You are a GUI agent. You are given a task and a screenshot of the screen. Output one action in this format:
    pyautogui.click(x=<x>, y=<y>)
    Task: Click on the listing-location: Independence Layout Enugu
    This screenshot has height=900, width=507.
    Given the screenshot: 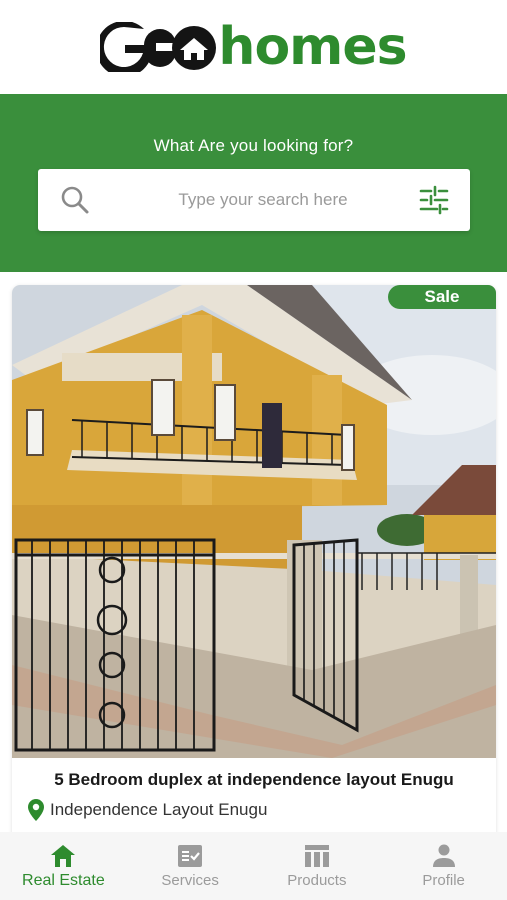 What is the action you would take?
    pyautogui.click(x=147, y=810)
    